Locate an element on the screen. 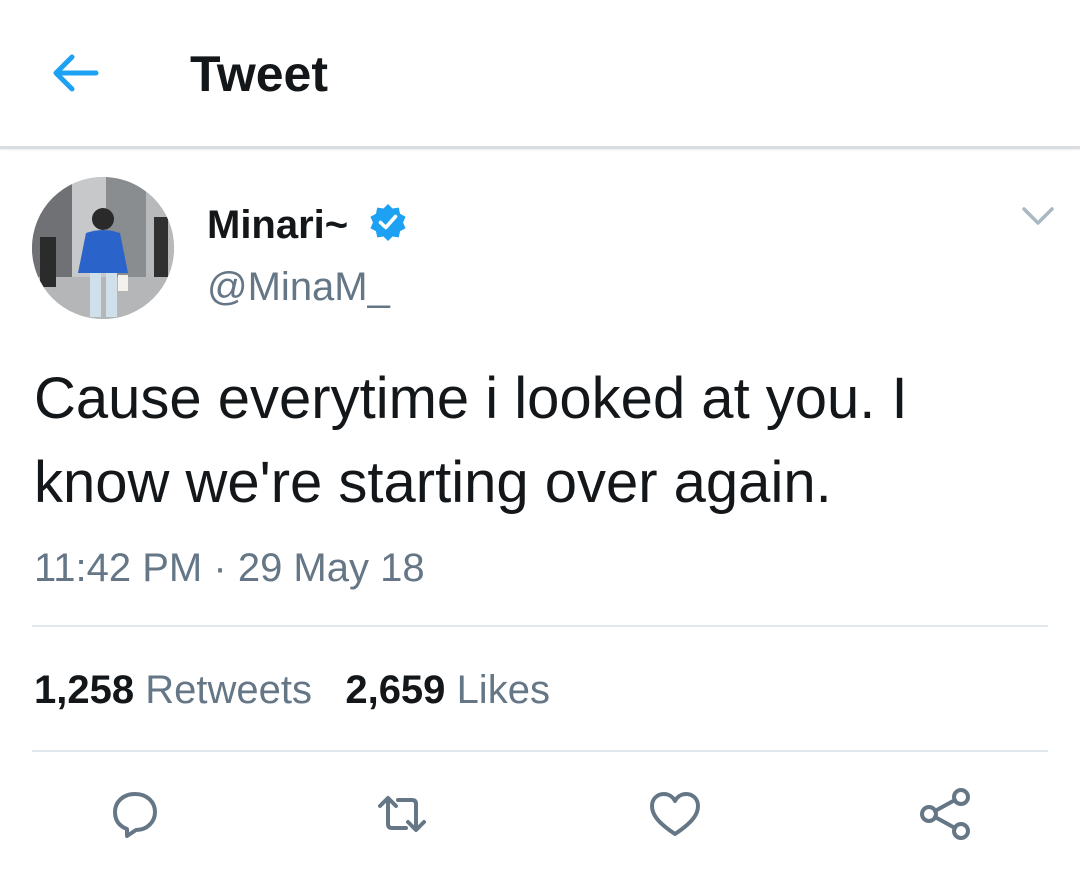  retweets-stat: 1,258 Retweets is located at coordinates (173, 690).